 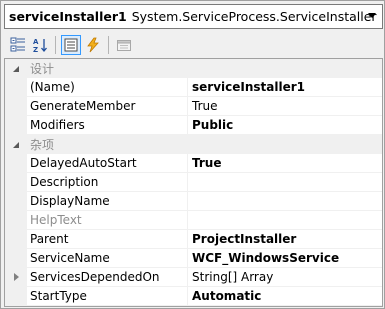 I want to click on property-name: Parent, so click(x=107, y=239).